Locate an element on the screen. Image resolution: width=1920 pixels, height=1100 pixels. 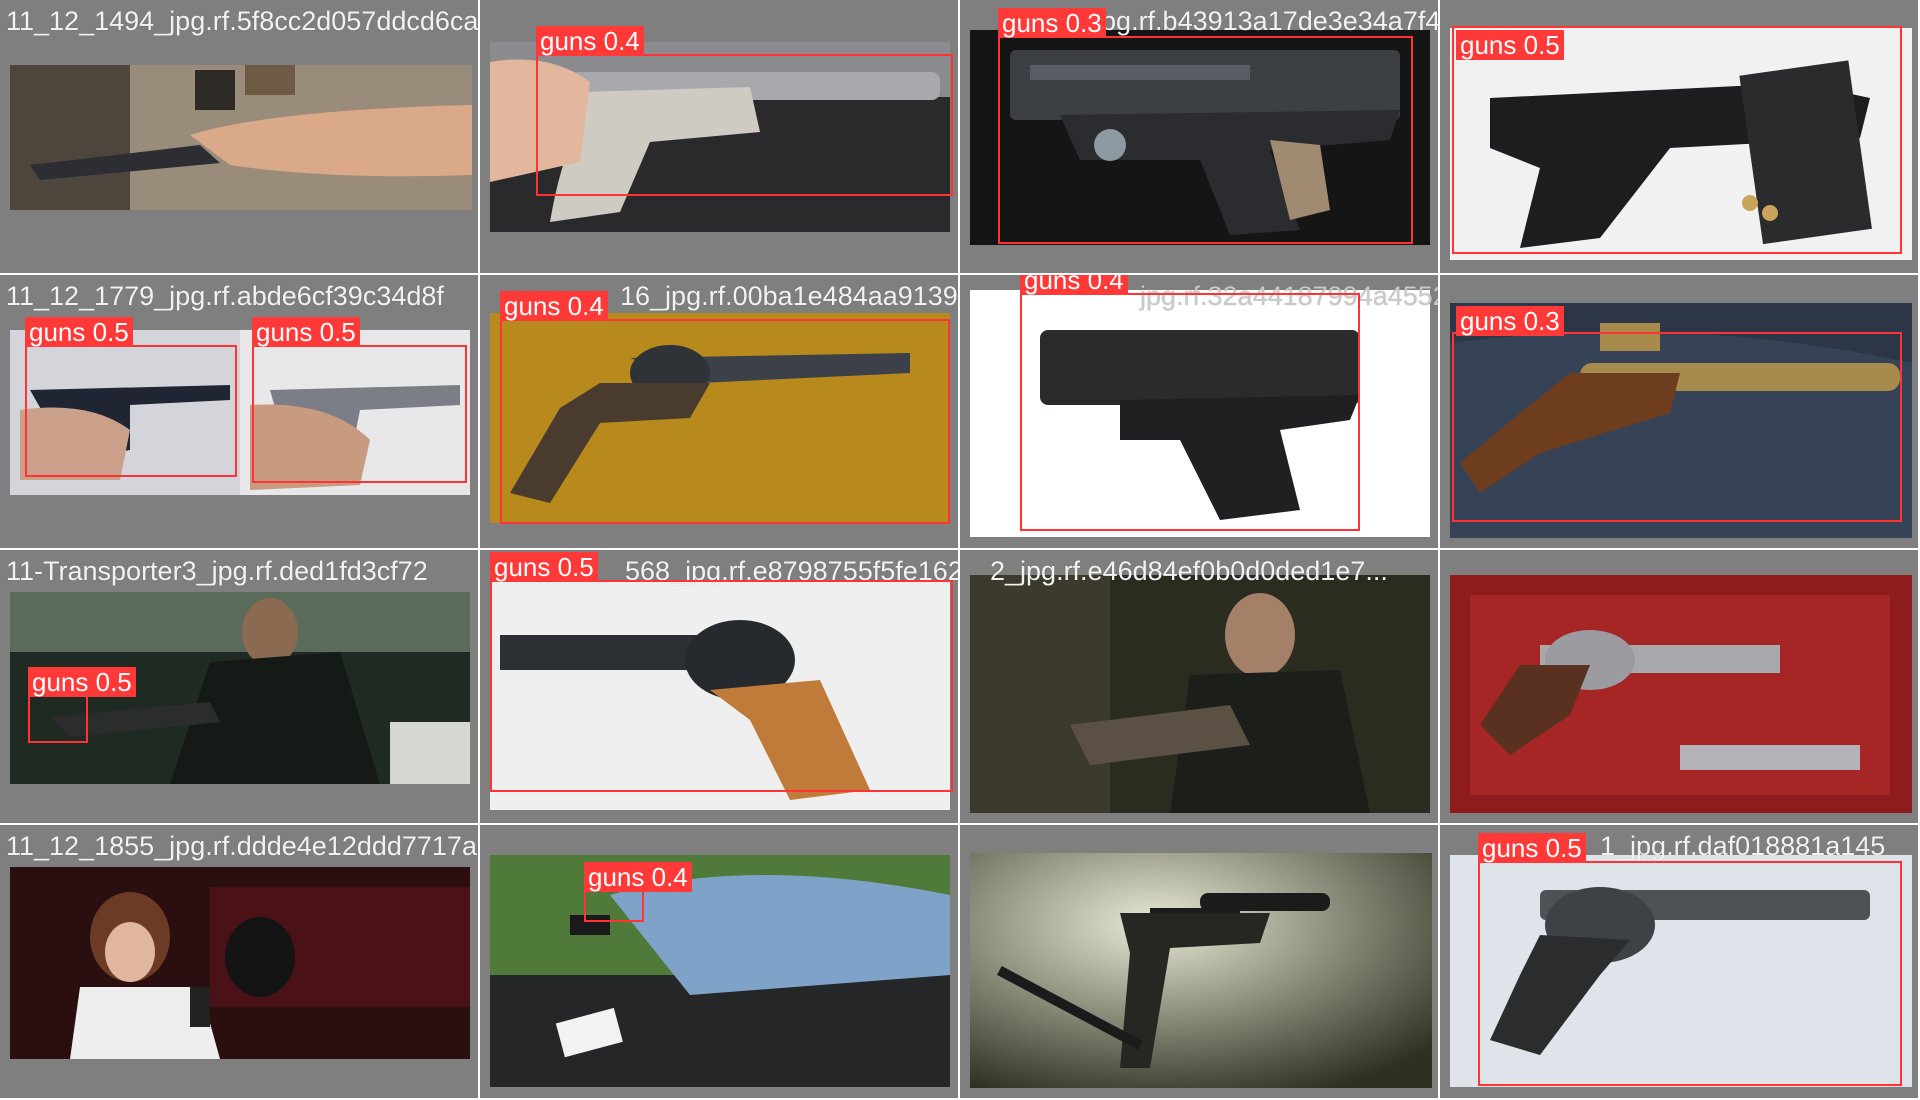
tile-2: guns 0.4 is located at coordinates (720, 137).